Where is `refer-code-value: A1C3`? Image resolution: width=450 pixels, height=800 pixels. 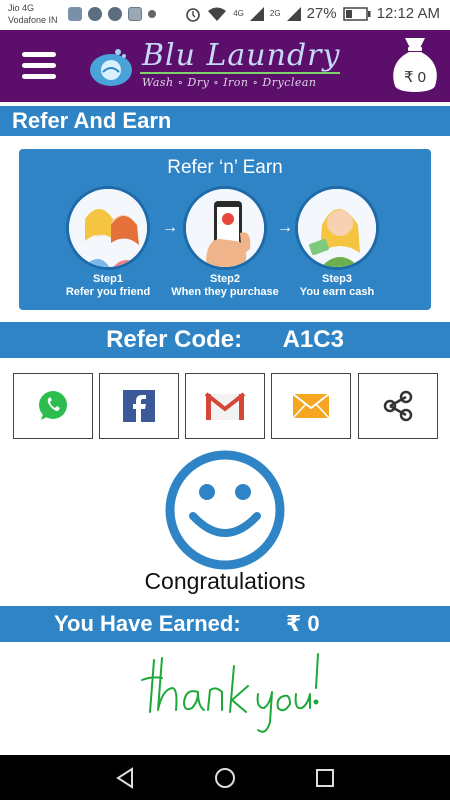
refer-code-value: A1C3 is located at coordinates (313, 339).